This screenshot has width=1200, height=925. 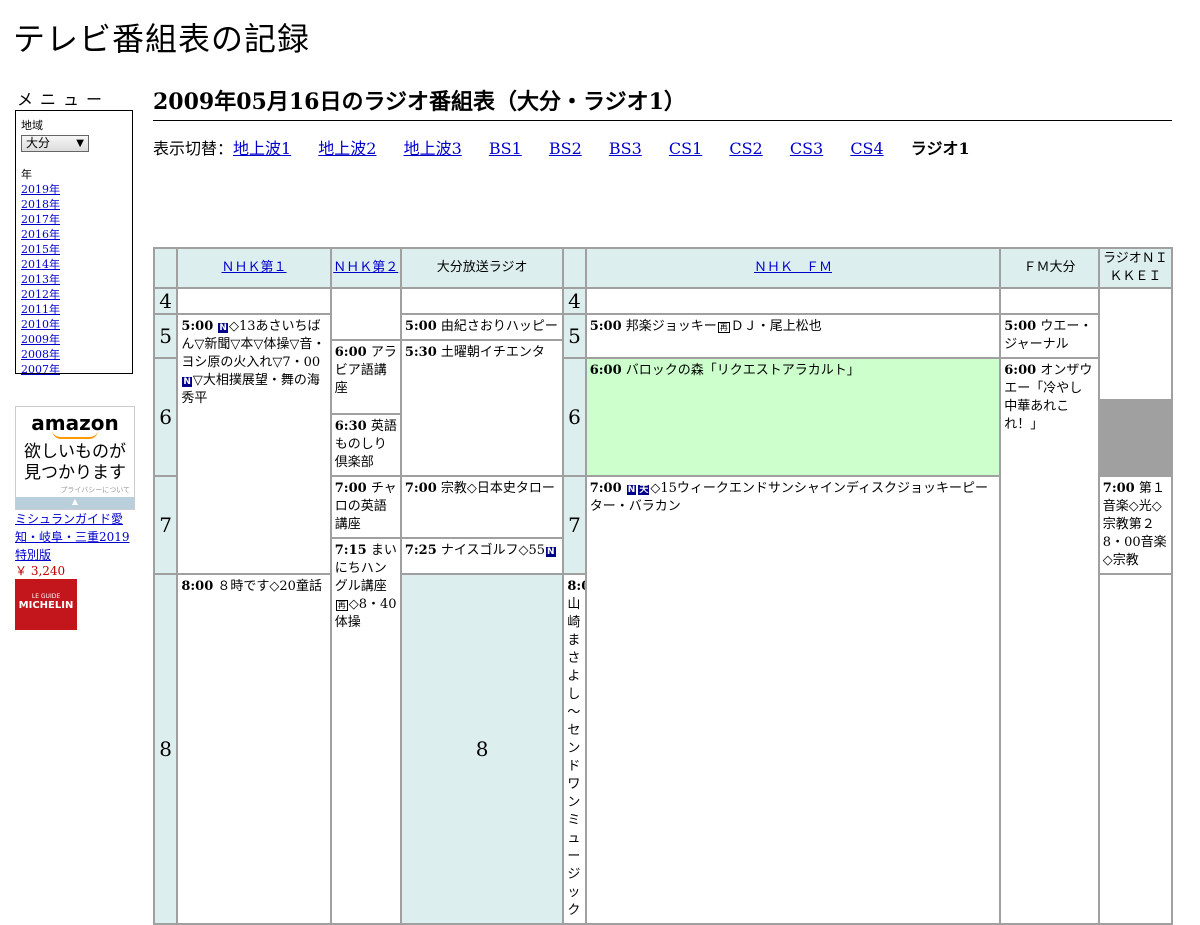 I want to click on menu-title: メニュー, so click(x=63, y=99).